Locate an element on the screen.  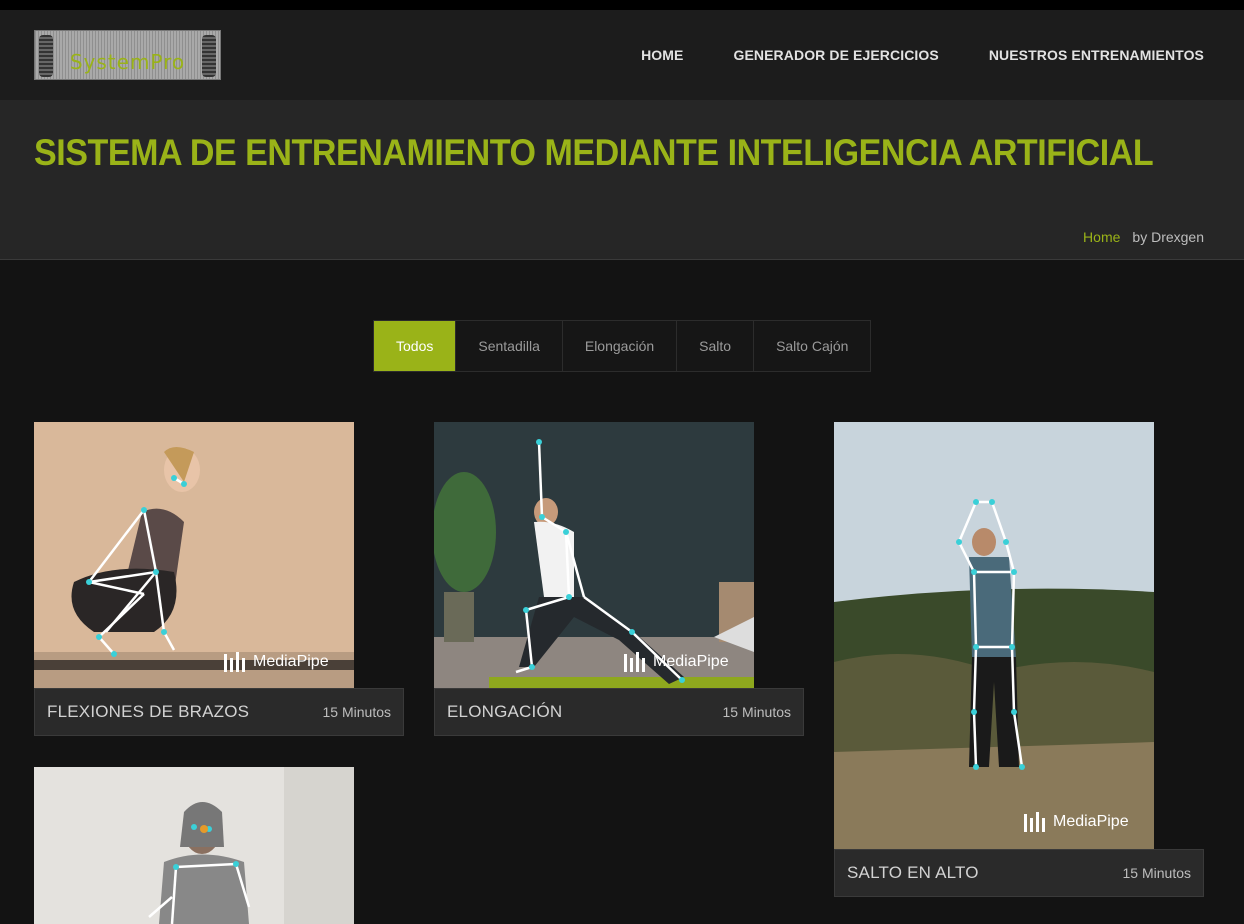
card-image-elongacion: MediaPipe is located at coordinates (594, 555).